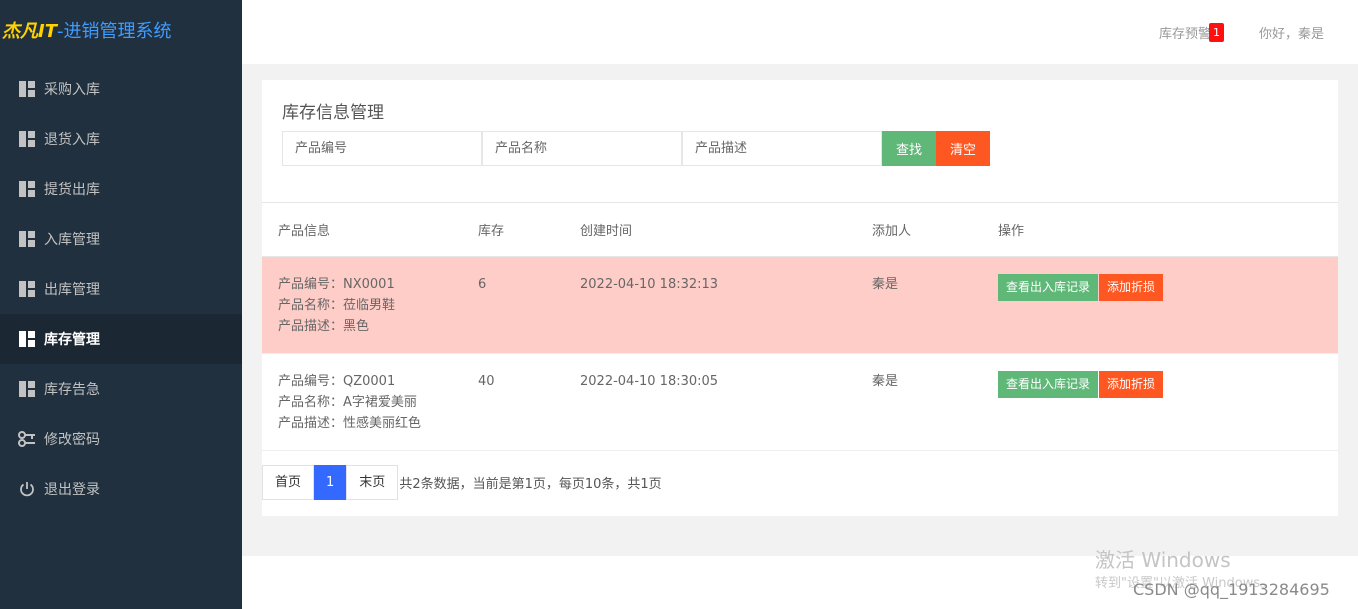  Describe the element at coordinates (29, 31) in the screenshot. I see `logo-brand: 杰凡IT` at that location.